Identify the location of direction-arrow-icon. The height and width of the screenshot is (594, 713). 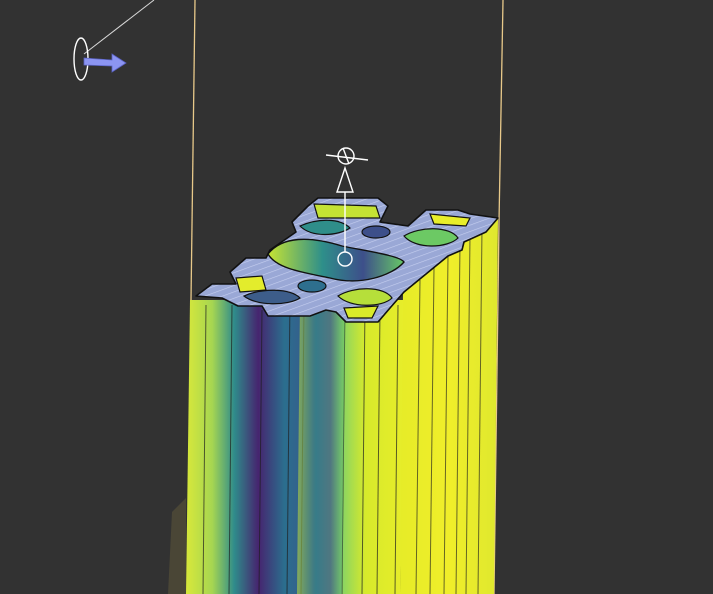
(105, 63).